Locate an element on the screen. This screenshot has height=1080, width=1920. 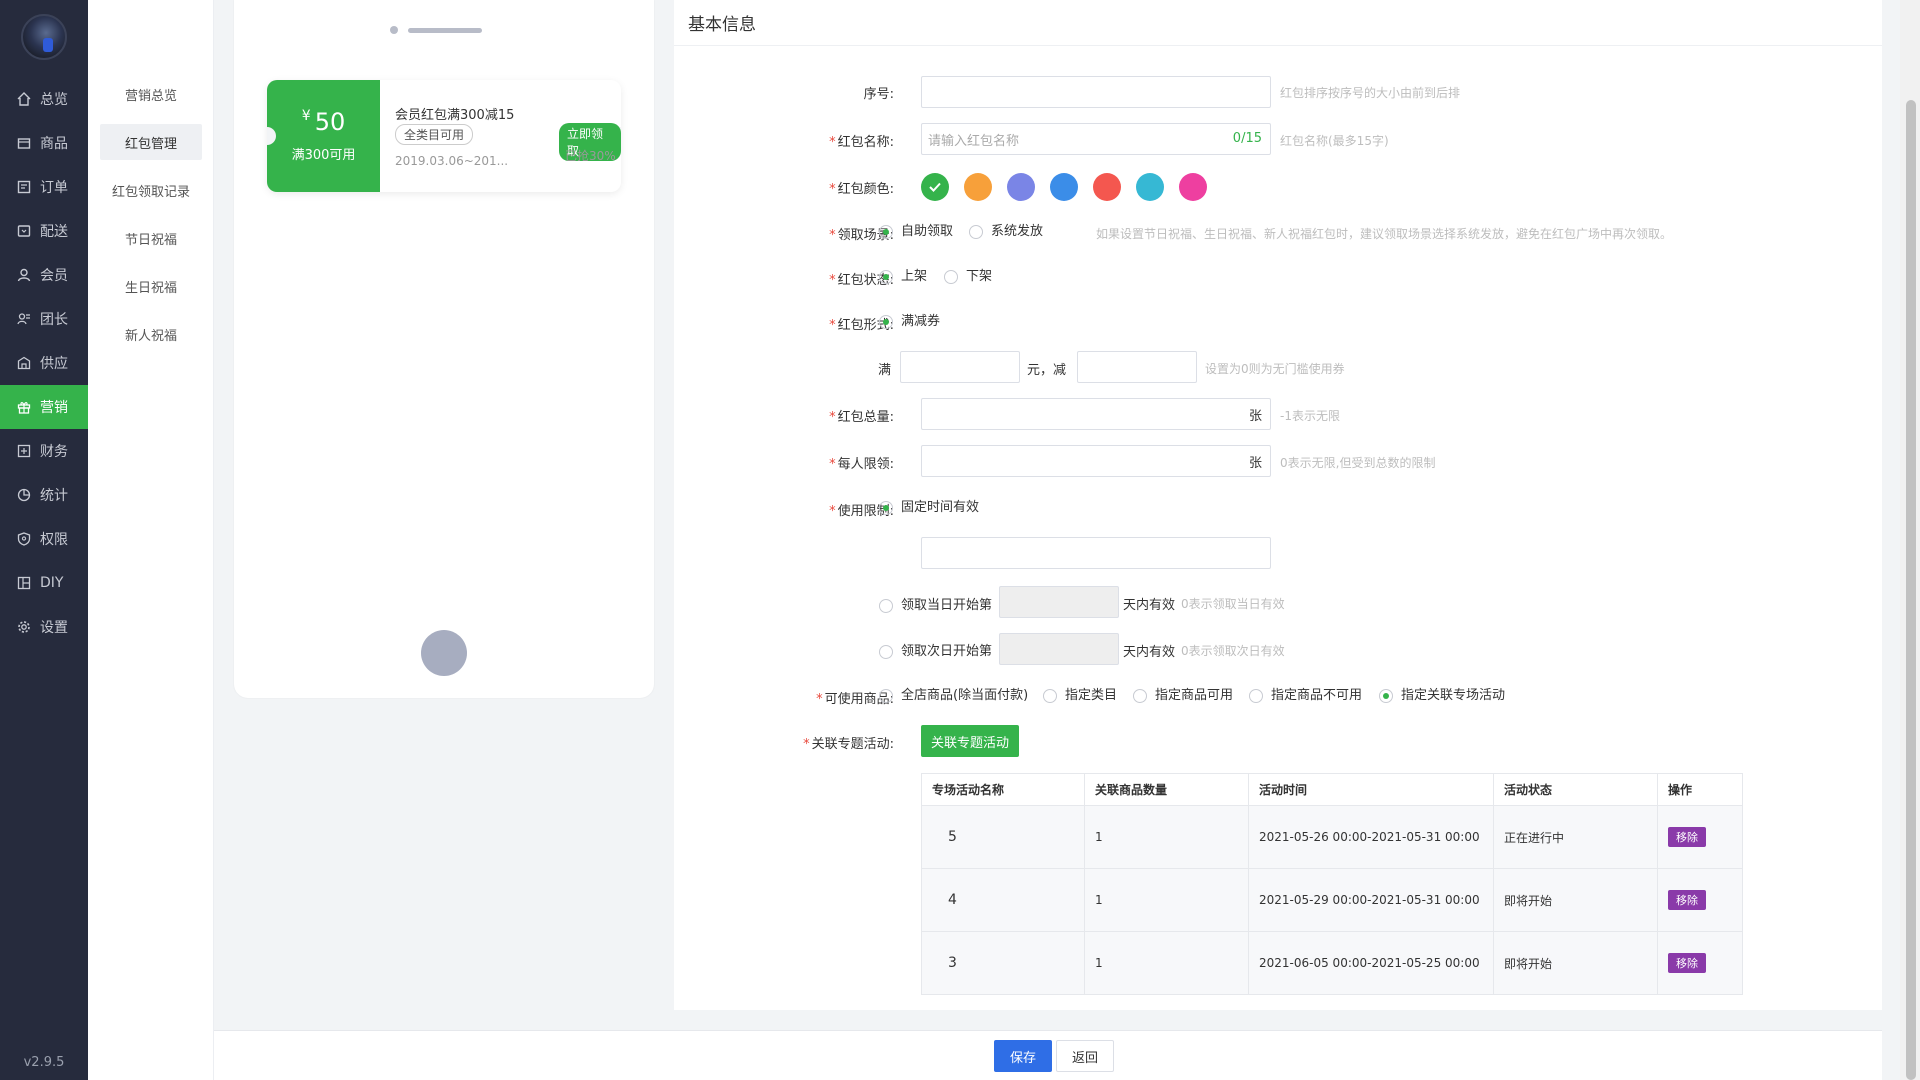
subnav-item-overview: 营销总览 is located at coordinates (151, 94).